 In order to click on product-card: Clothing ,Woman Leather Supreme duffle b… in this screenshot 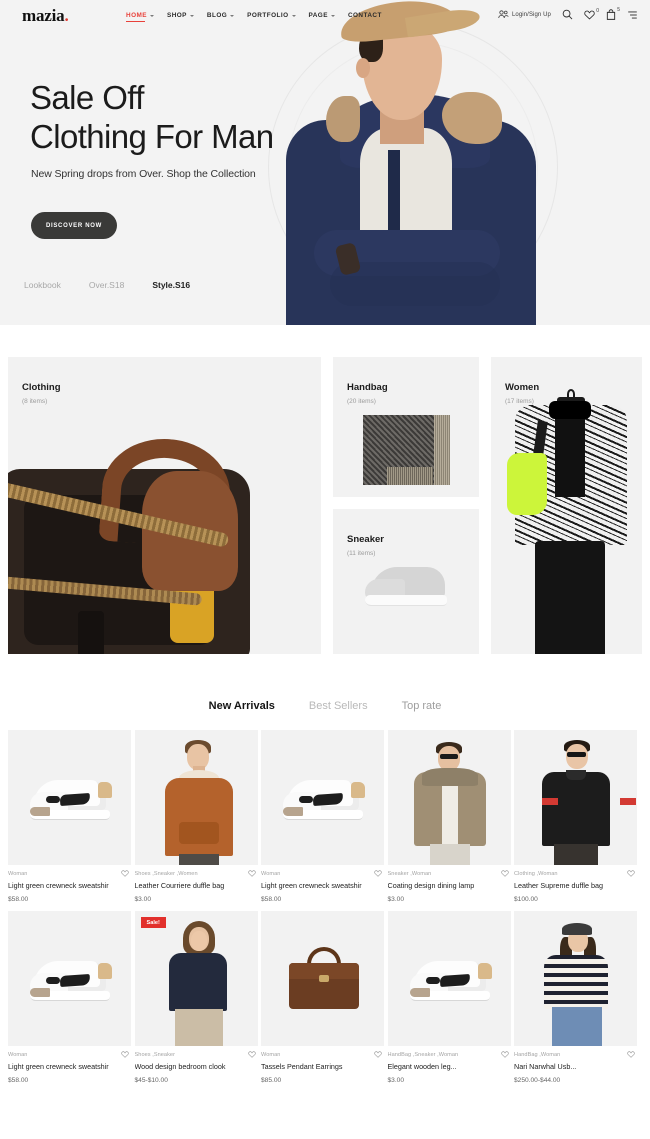, I will do `click(575, 816)`.